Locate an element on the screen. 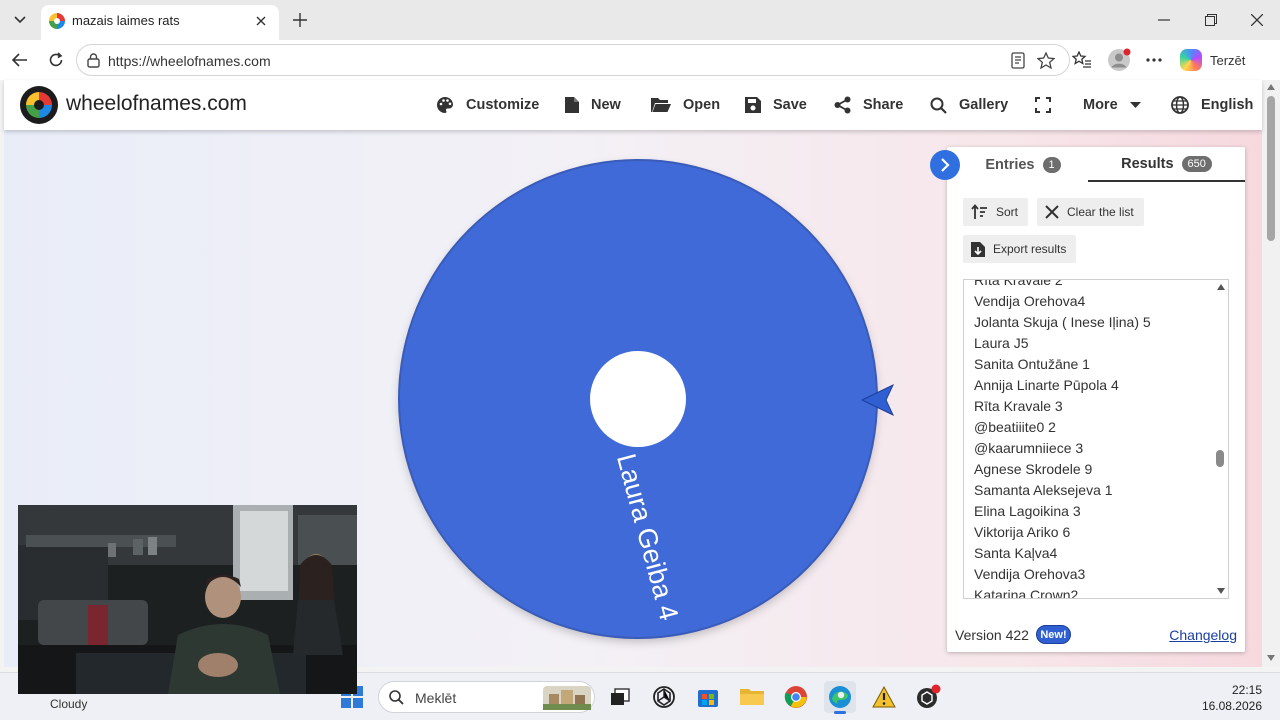  list-item: Rīta Kravale 3 is located at coordinates (1018, 406).